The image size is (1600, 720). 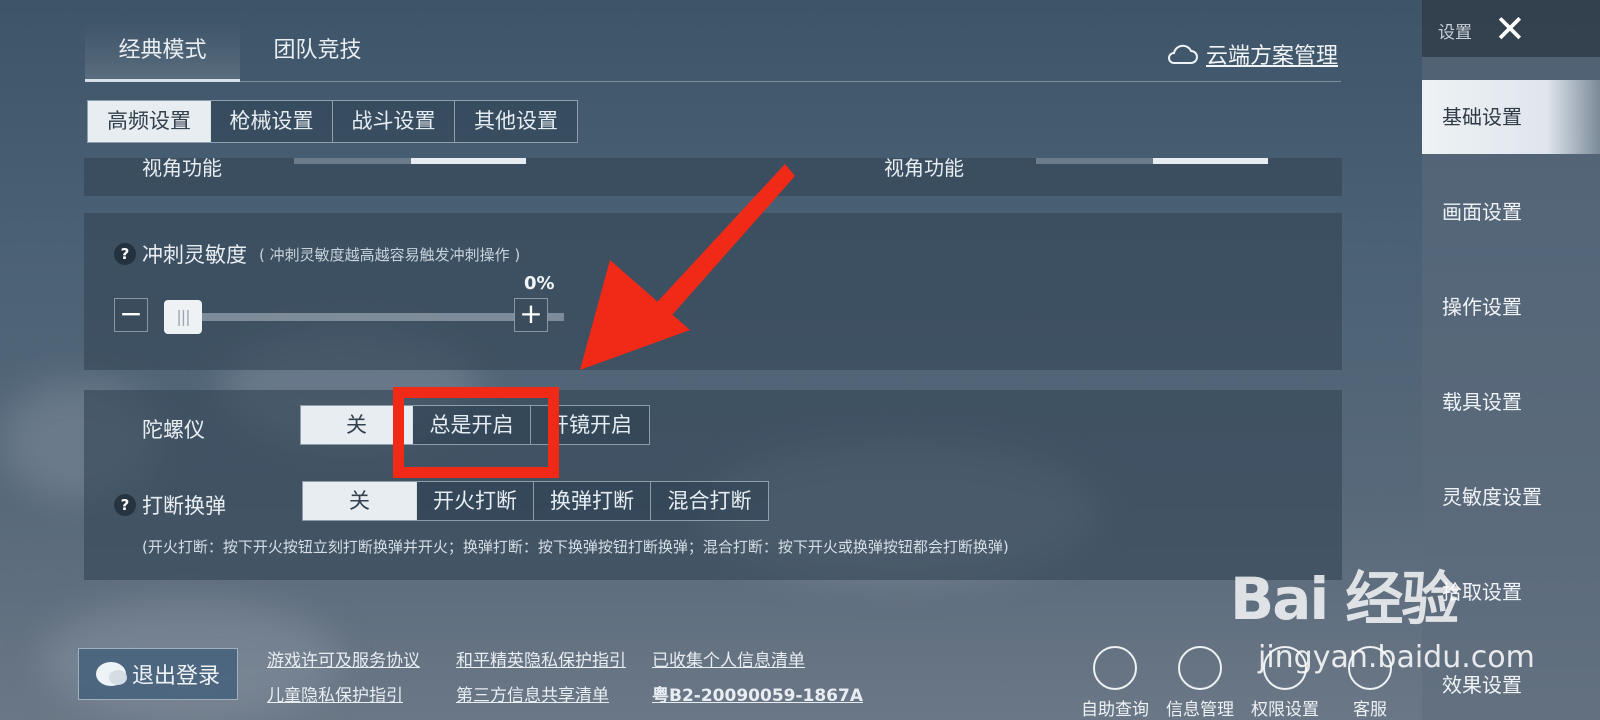 I want to click on reload-label: 打断换弹, so click(x=184, y=506).